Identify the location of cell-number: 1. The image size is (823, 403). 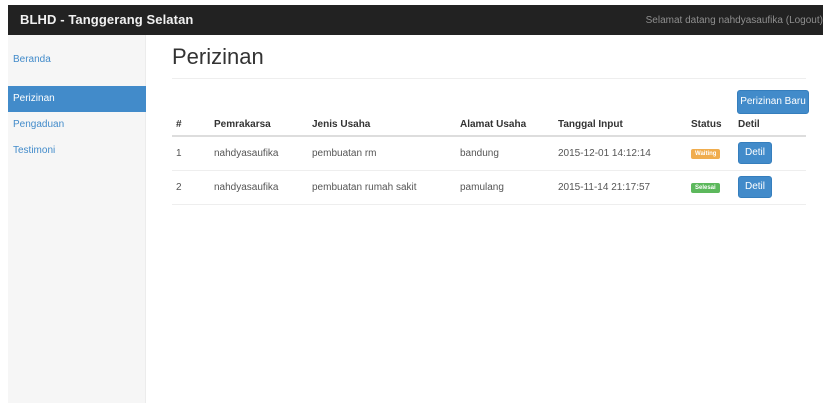
(191, 153).